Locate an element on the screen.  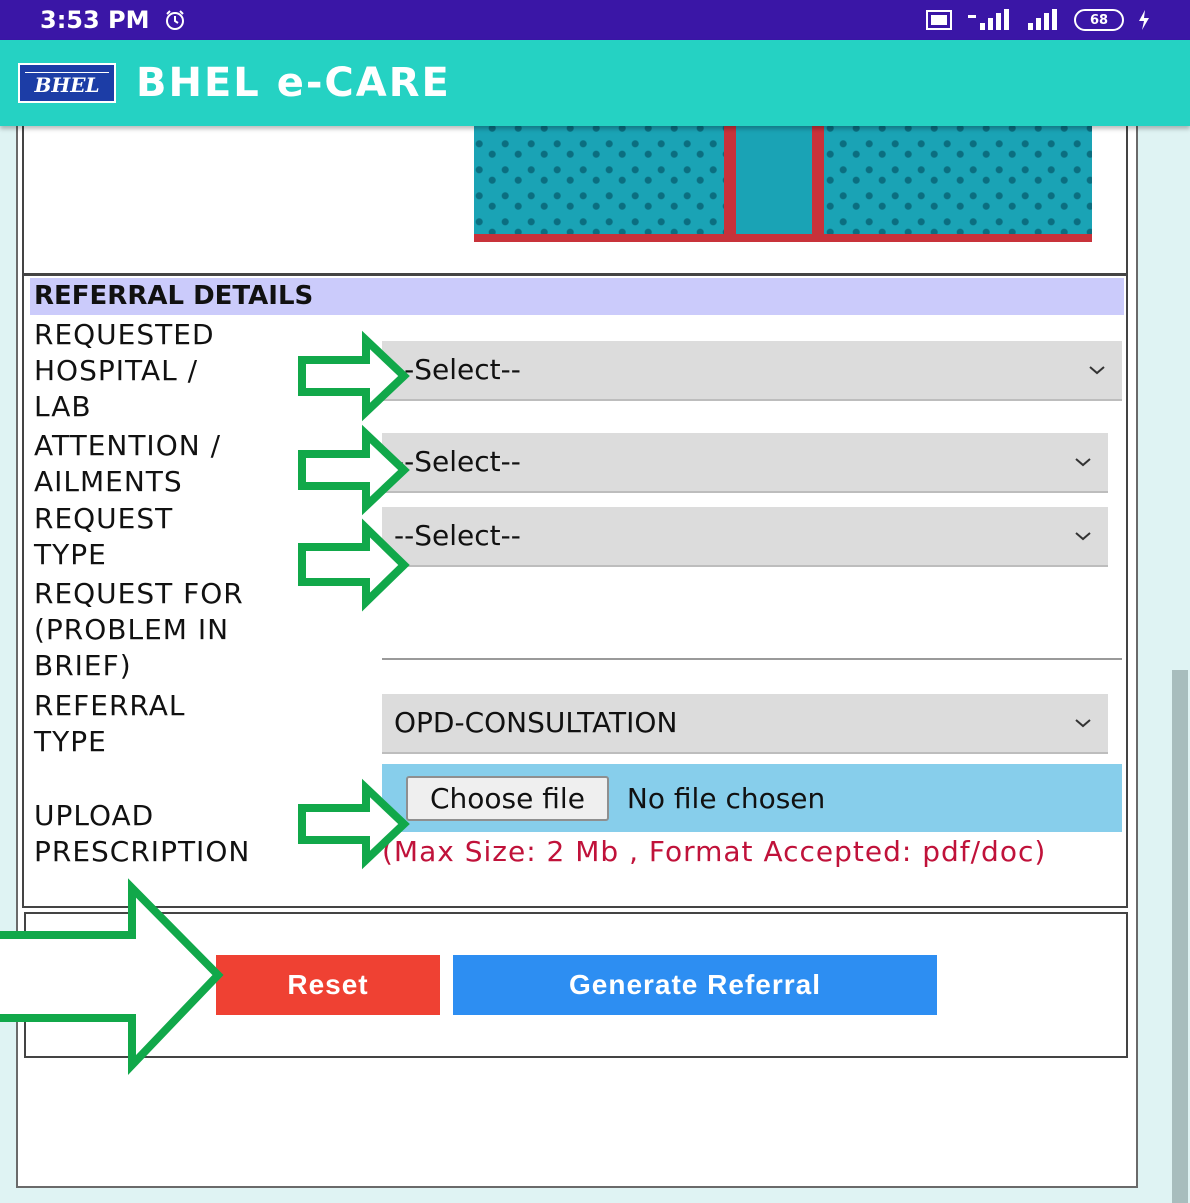
ailment-label: ATTENTION / AILMENTS is located at coordinates (128, 463).